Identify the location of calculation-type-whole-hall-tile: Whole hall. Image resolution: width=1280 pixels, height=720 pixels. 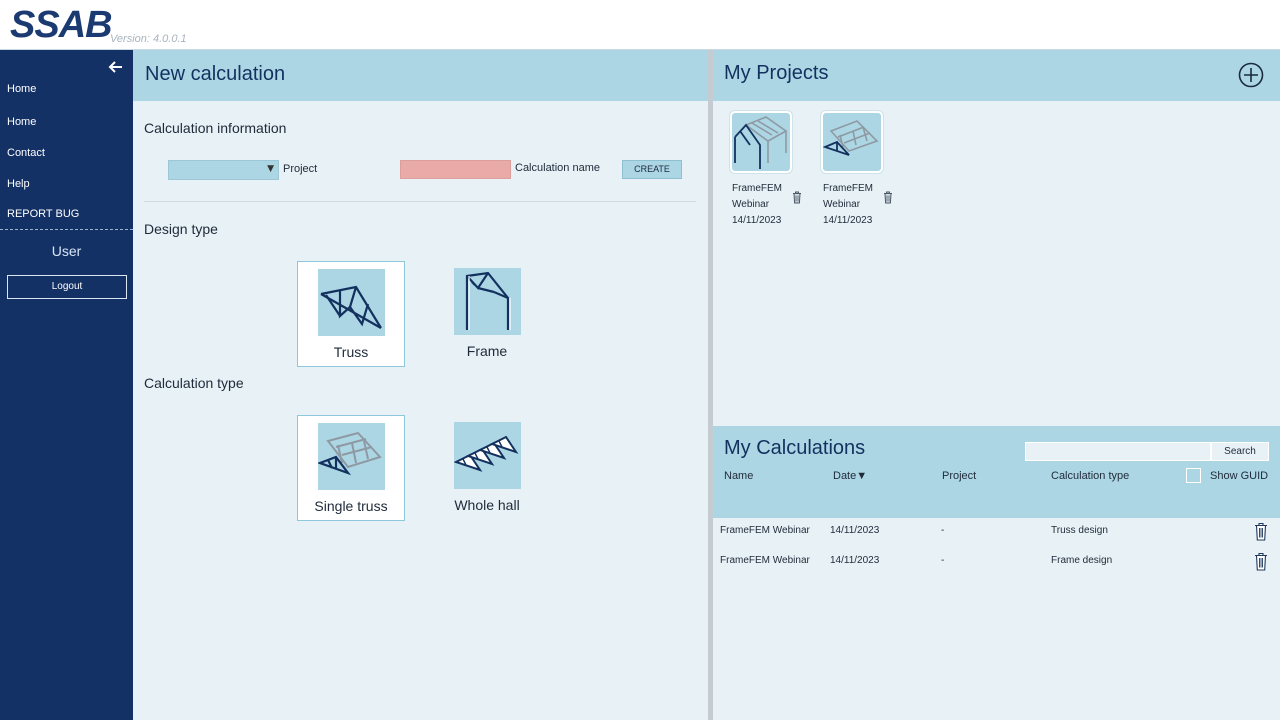
(488, 468).